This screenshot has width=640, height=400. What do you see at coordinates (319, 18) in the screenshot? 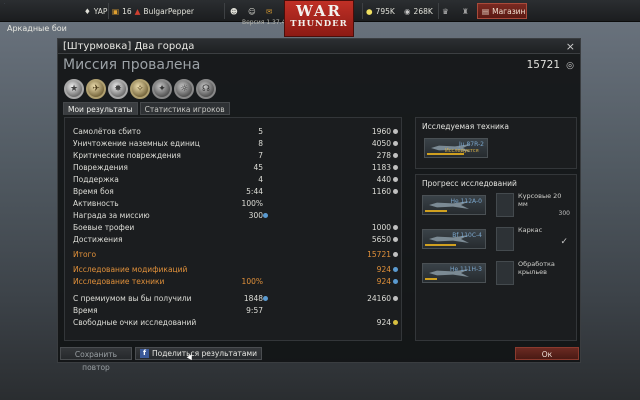
I see `game-logo: WAR THUNDER` at bounding box center [319, 18].